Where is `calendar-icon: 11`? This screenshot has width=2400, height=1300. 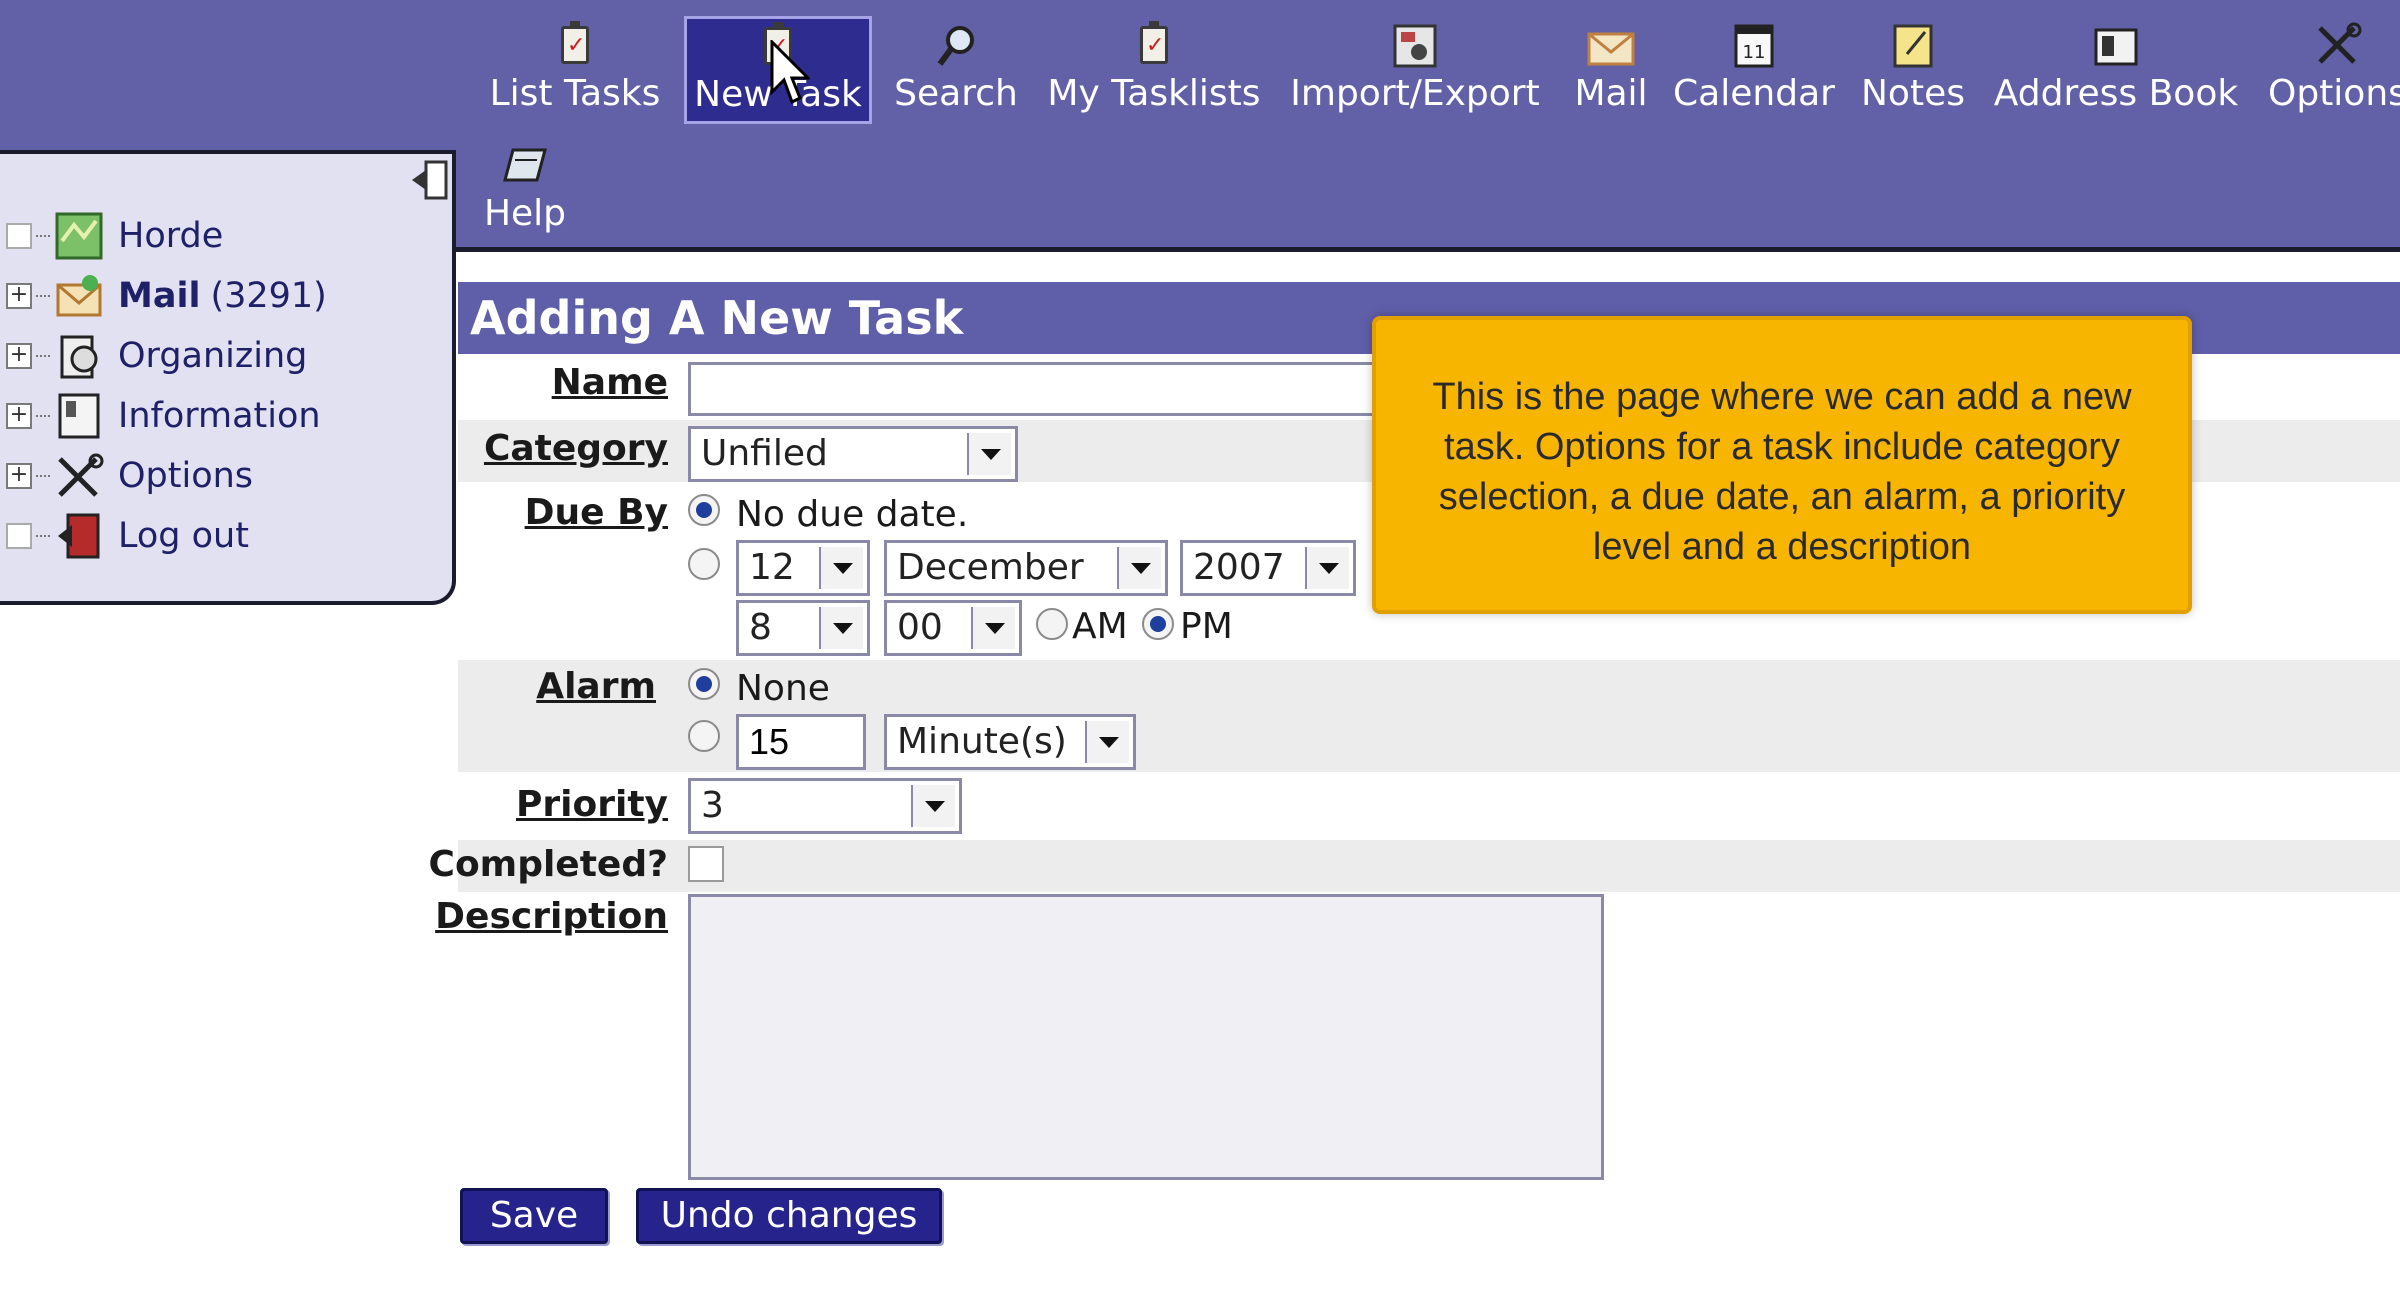
calendar-icon: 11 is located at coordinates (1754, 46).